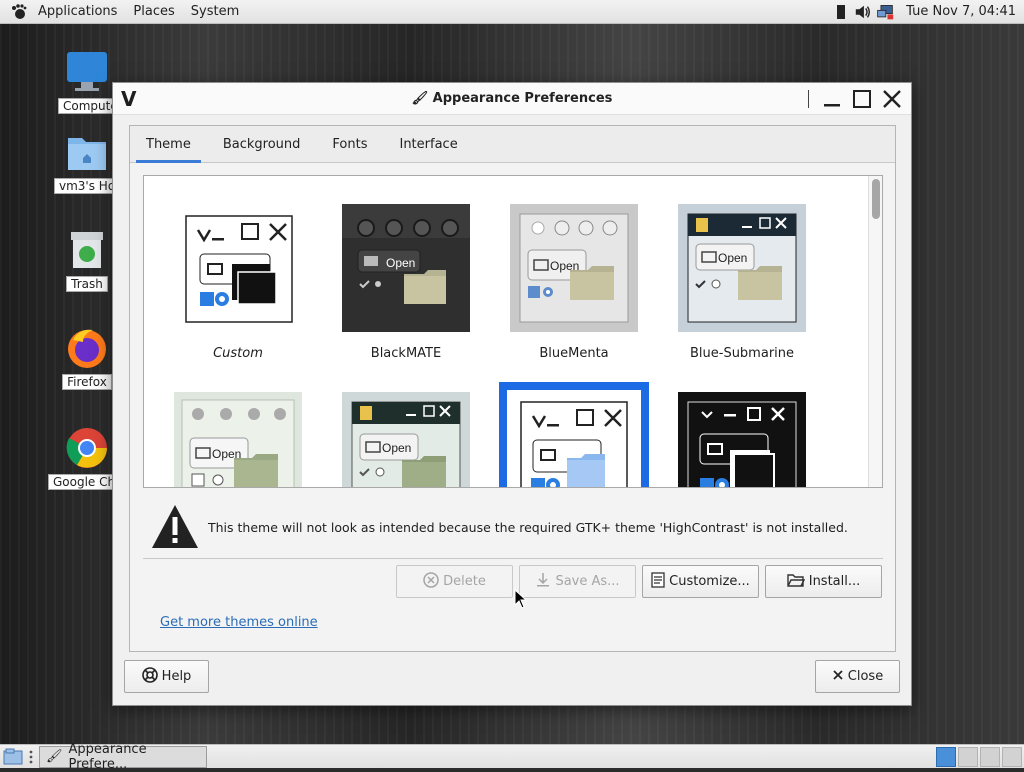 The width and height of the screenshot is (1024, 772). I want to click on help-button: Help, so click(166, 676).